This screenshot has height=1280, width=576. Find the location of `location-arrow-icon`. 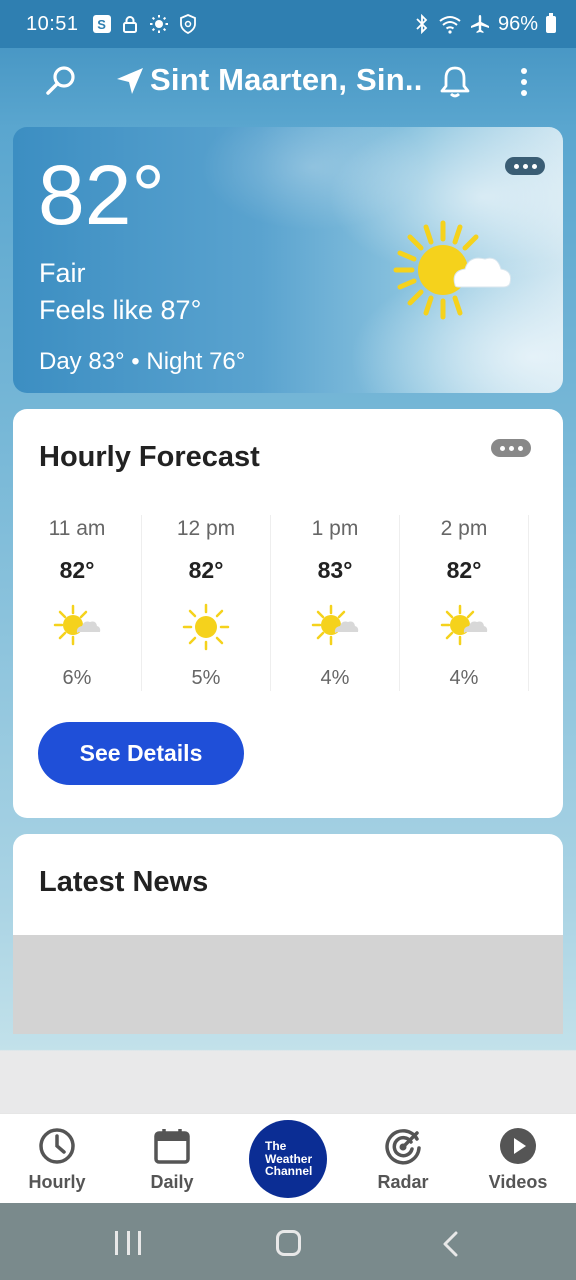

location-arrow-icon is located at coordinates (130, 81).